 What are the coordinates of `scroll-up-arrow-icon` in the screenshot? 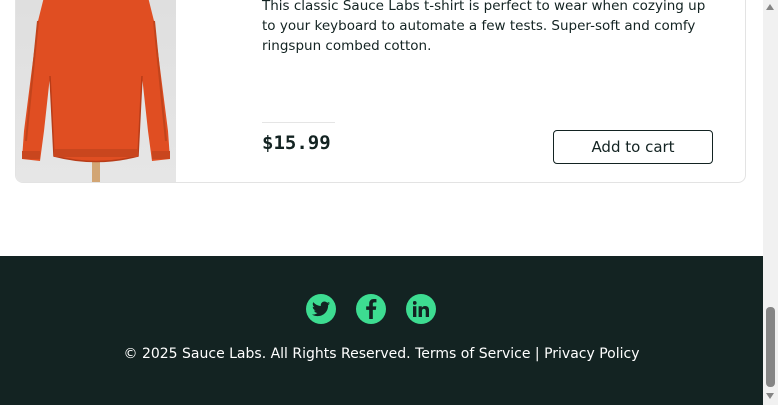 It's located at (770, 7).